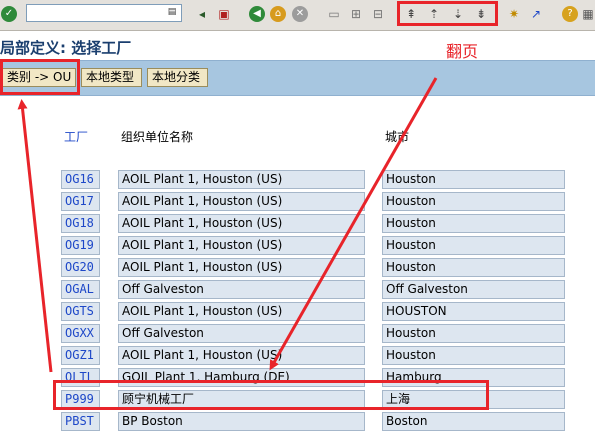 Image resolution: width=595 pixels, height=437 pixels. What do you see at coordinates (35, 236) in the screenshot?
I see `arrow-to-category-button` at bounding box center [35, 236].